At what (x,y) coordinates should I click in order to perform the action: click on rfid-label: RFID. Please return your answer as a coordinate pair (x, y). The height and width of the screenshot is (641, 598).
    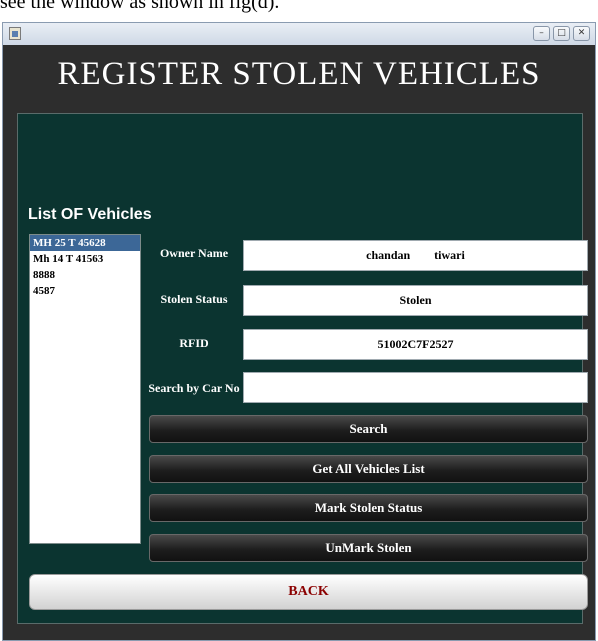
    Looking at the image, I should click on (194, 343).